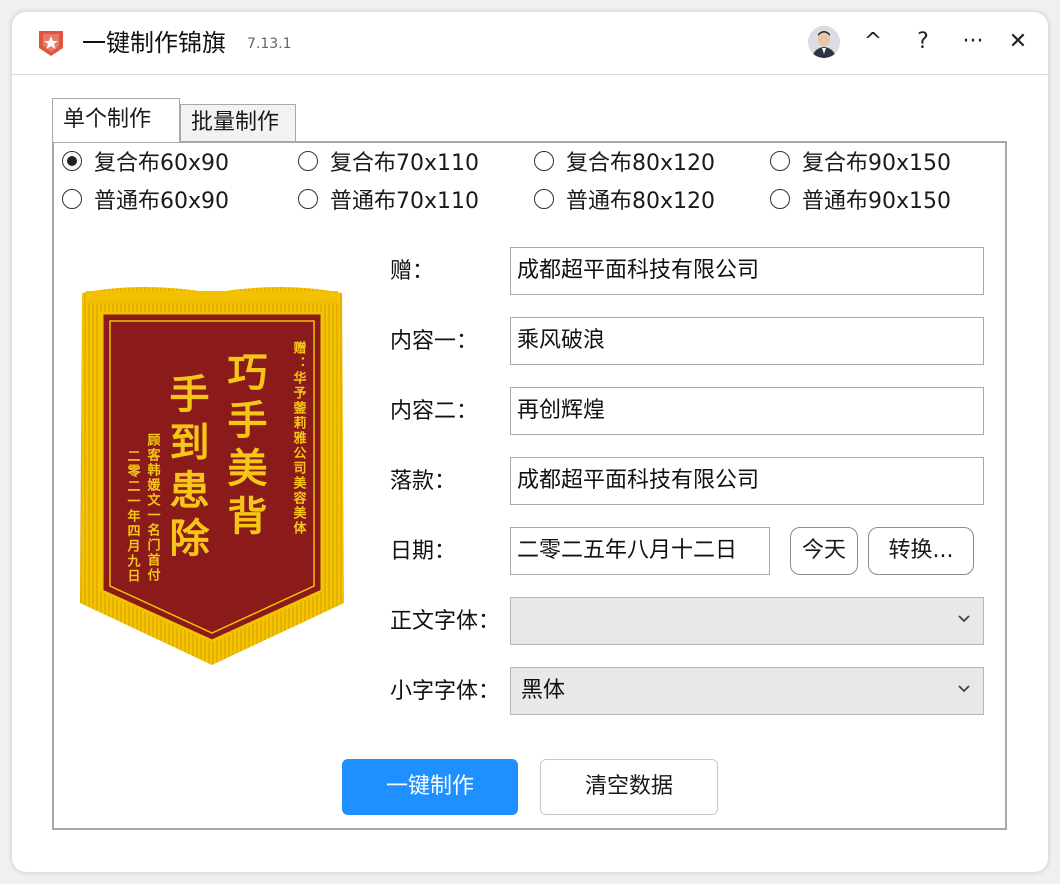  Describe the element at coordinates (923, 42) in the screenshot. I see `help-button: ?` at that location.